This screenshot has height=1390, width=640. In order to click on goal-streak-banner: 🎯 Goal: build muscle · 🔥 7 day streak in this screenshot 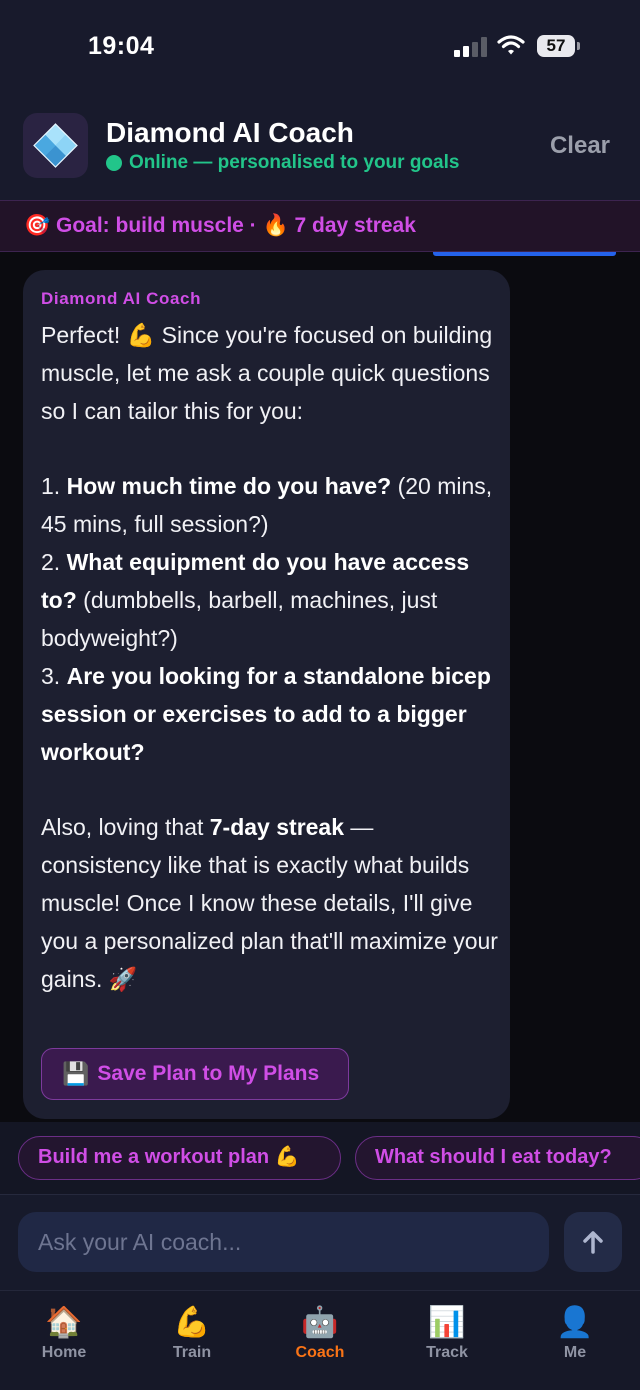, I will do `click(320, 226)`.